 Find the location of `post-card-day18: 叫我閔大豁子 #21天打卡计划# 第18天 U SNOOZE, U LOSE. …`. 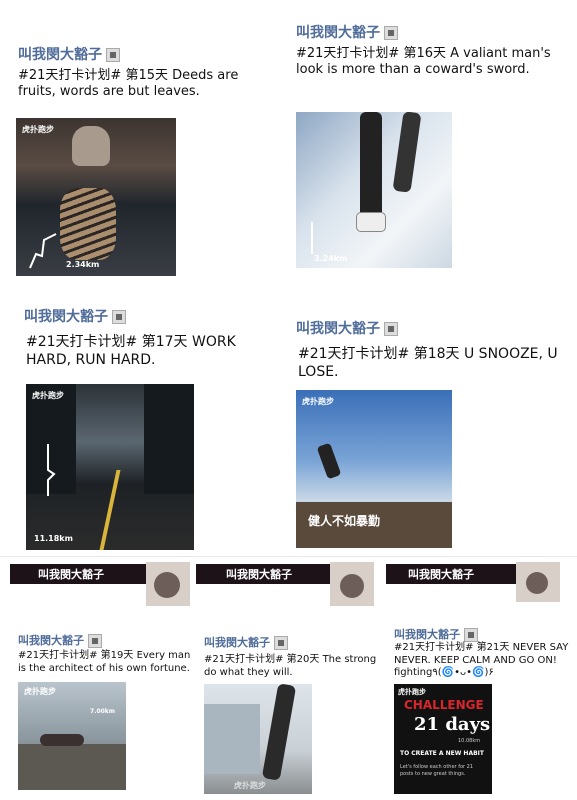

post-card-day18: 叫我閔大豁子 #21天打卡计划# 第18天 U SNOOZE, U LOSE. … is located at coordinates (432, 432).